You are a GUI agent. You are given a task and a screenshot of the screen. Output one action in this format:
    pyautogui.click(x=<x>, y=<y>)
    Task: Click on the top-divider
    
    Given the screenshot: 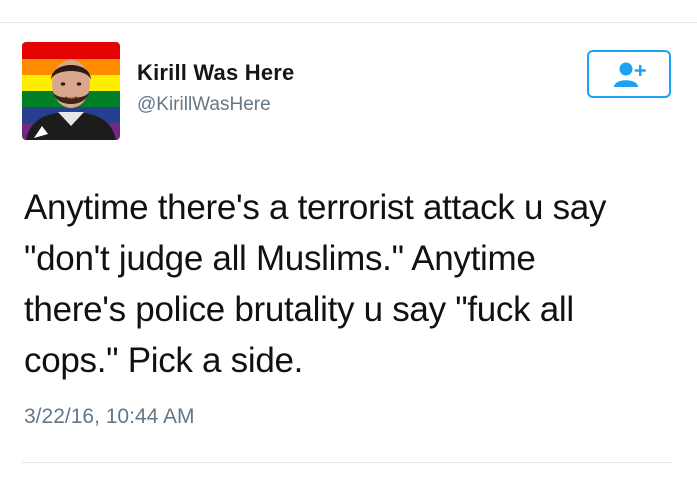 What is the action you would take?
    pyautogui.click(x=348, y=22)
    